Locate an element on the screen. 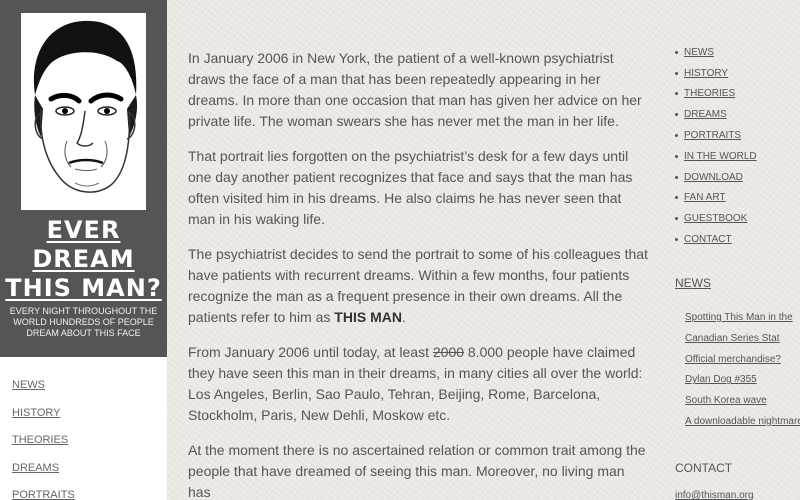 This screenshot has height=500, width=800. right-nav-link-history: HISTORY is located at coordinates (706, 73).